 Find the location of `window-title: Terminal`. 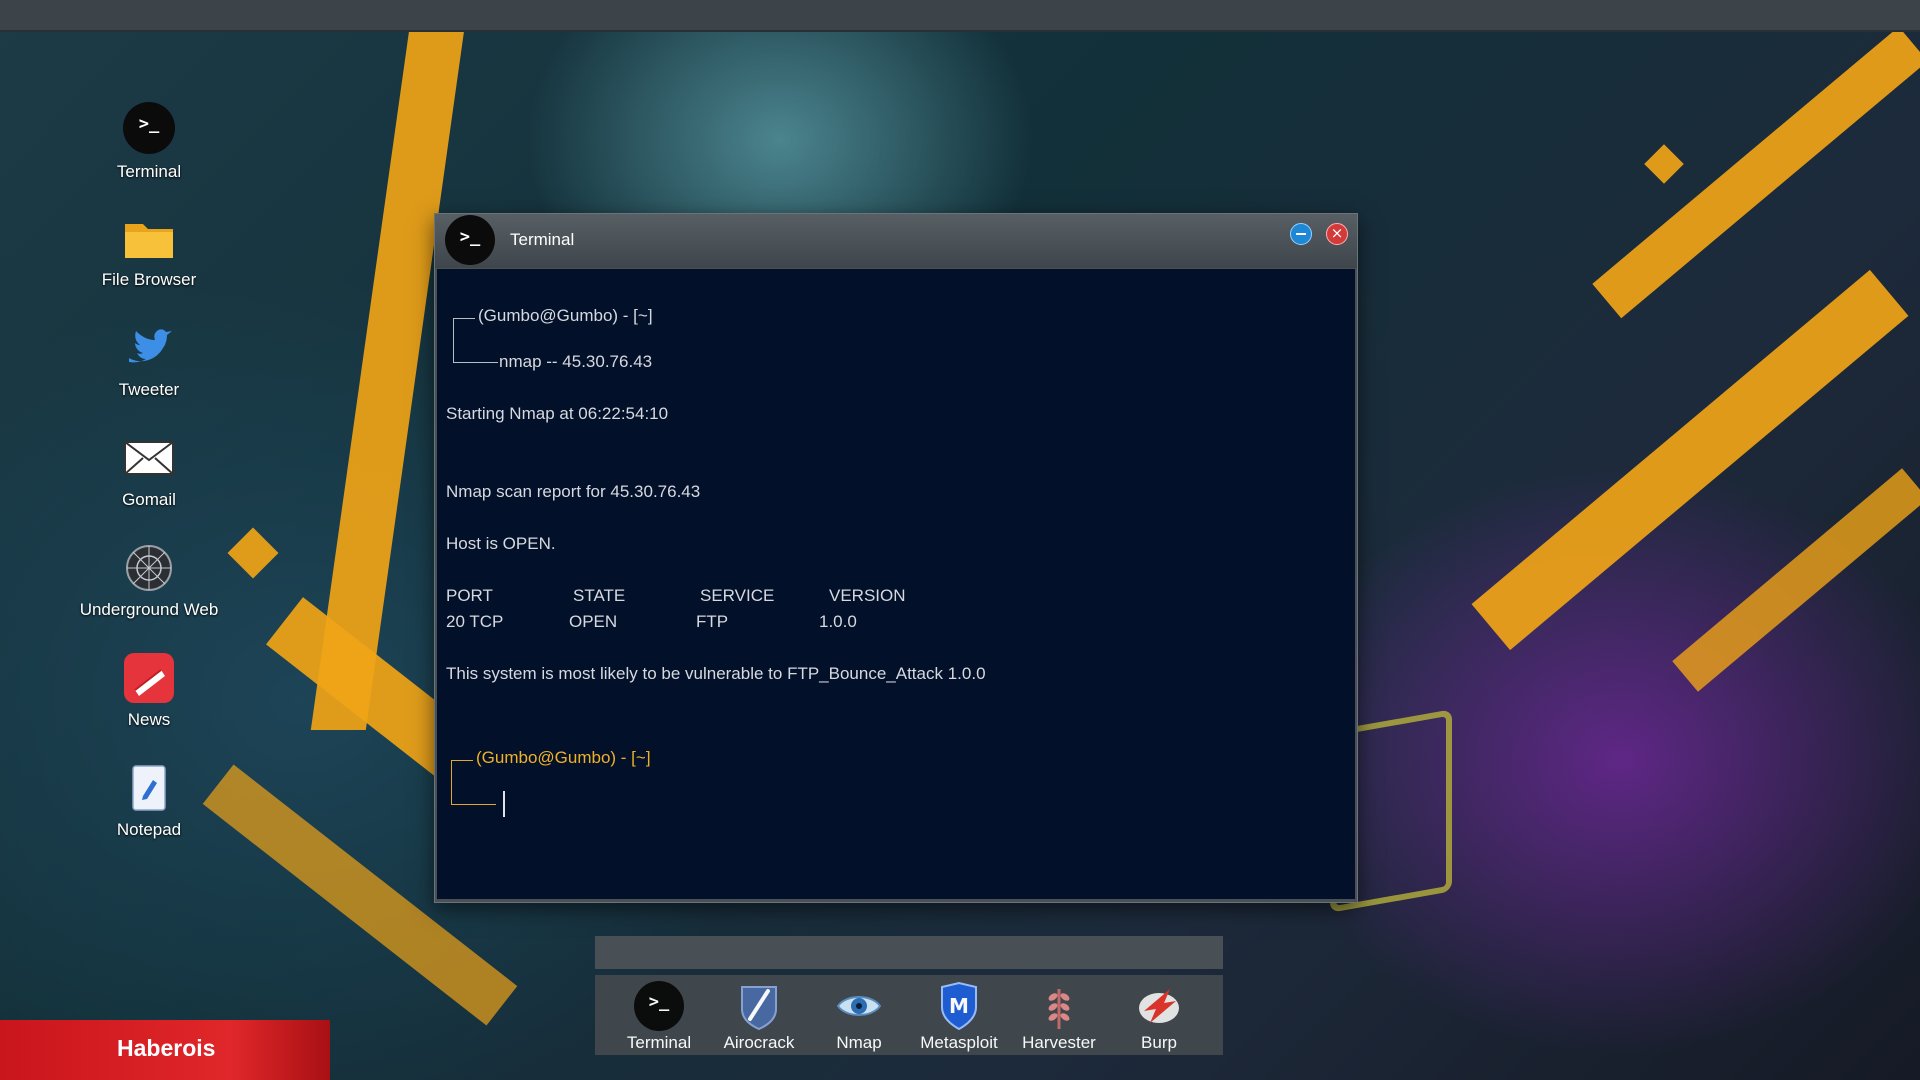

window-title: Terminal is located at coordinates (542, 239).